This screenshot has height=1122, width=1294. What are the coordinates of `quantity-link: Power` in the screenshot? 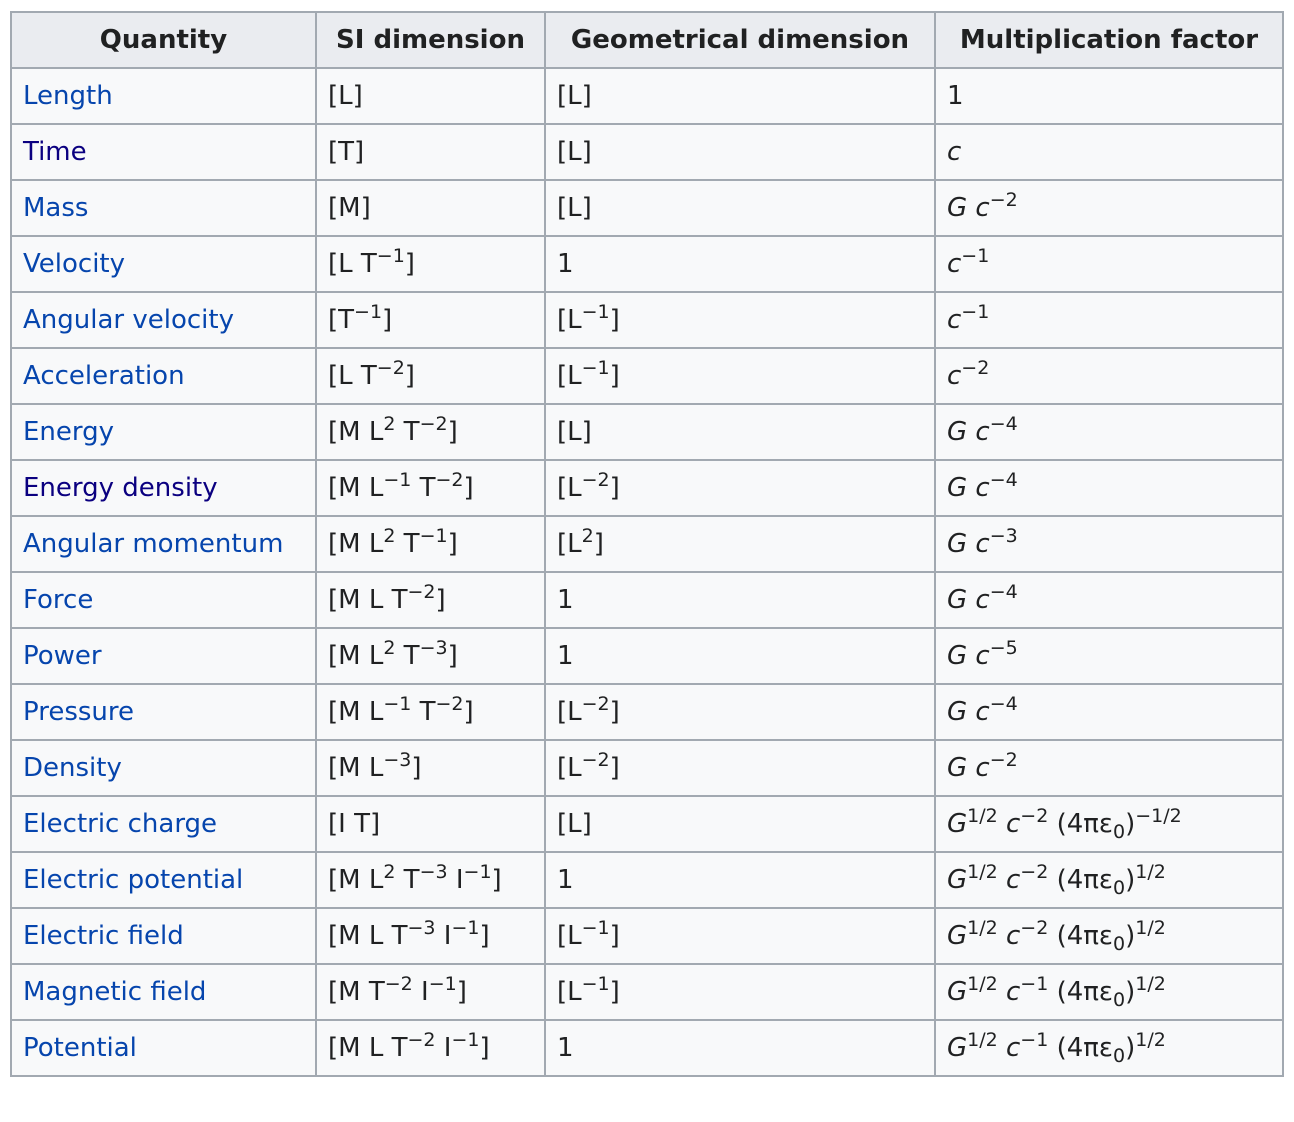 It's located at (62, 656).